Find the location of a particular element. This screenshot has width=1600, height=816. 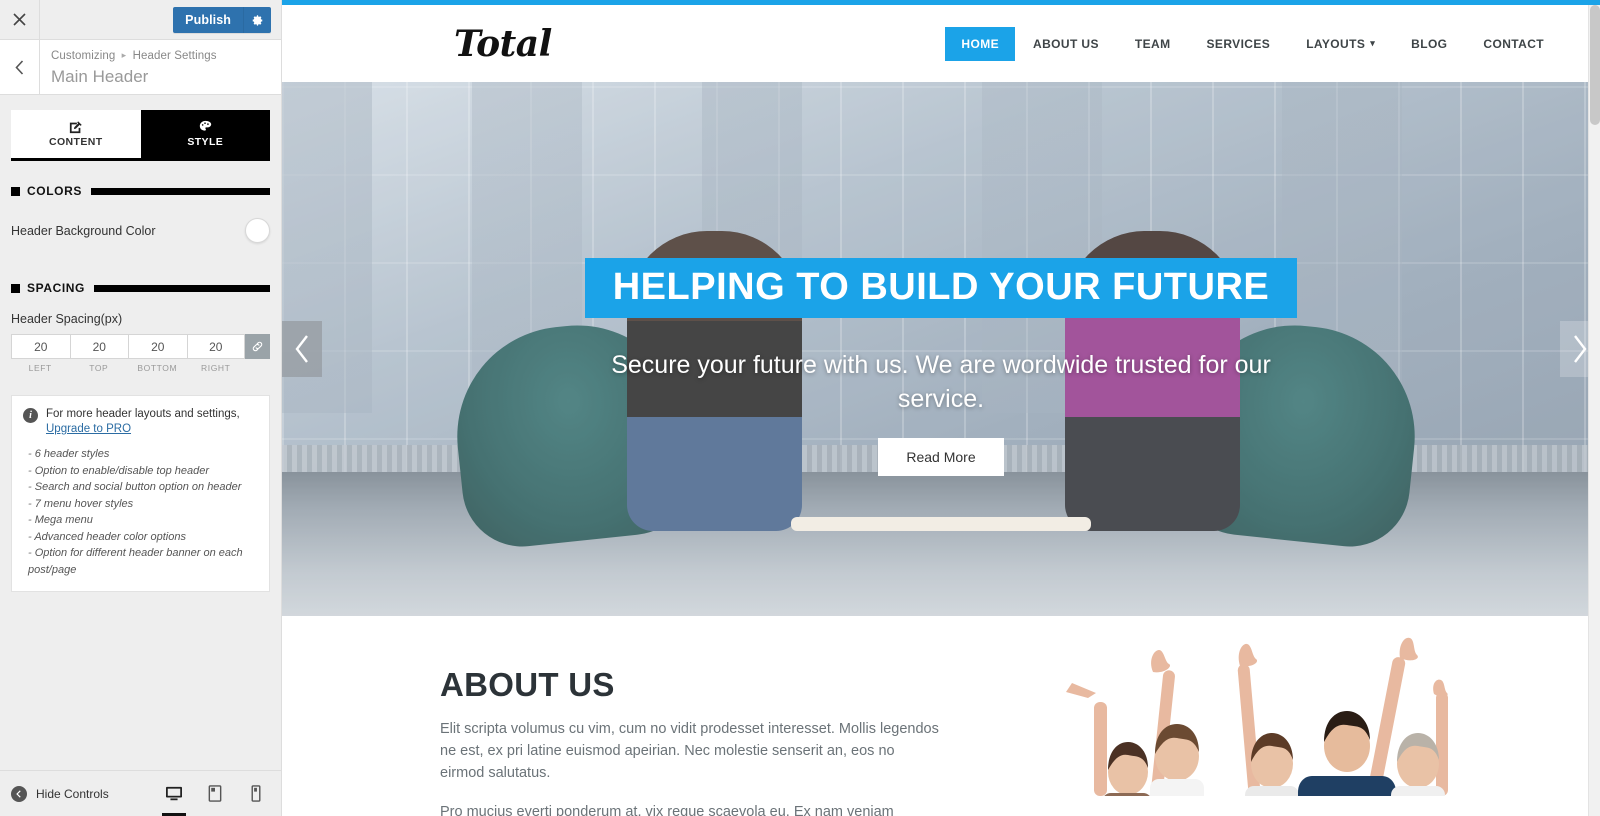

preview-scrollbar is located at coordinates (1594, 410).